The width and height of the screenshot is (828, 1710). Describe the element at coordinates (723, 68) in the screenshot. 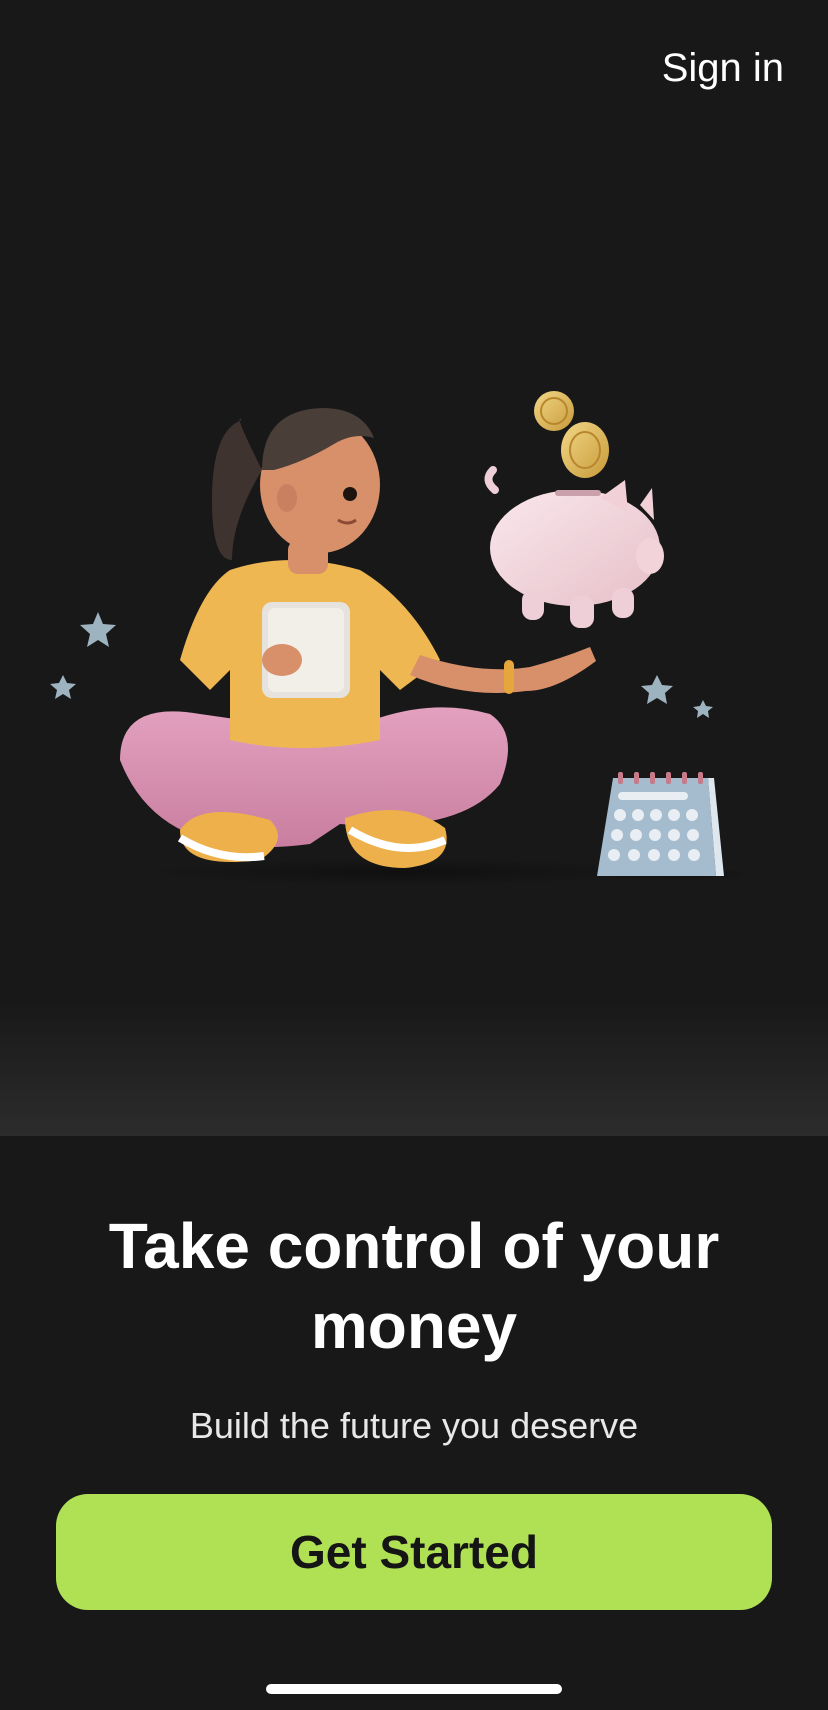

I see `sign-in-link: Sign in` at that location.